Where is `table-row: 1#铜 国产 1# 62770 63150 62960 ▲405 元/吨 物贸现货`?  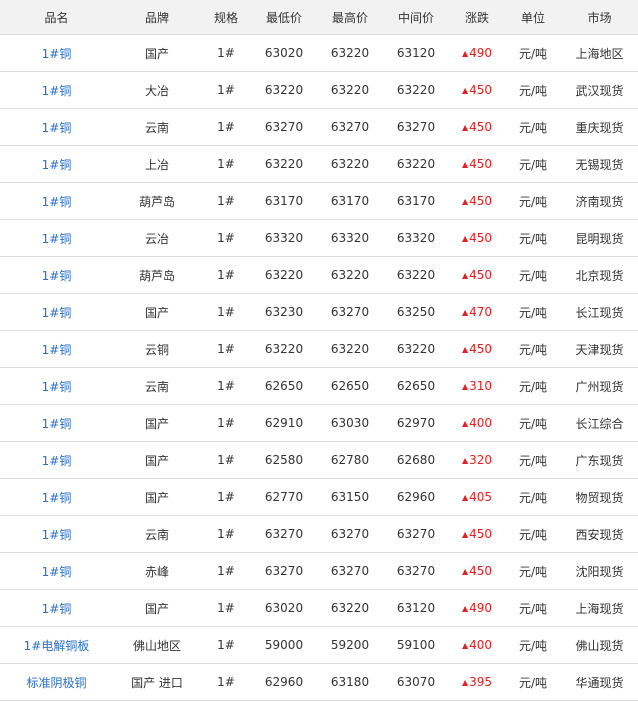 table-row: 1#铜 国产 1# 62770 63150 62960 ▲405 元/吨 物贸现货 is located at coordinates (319, 497).